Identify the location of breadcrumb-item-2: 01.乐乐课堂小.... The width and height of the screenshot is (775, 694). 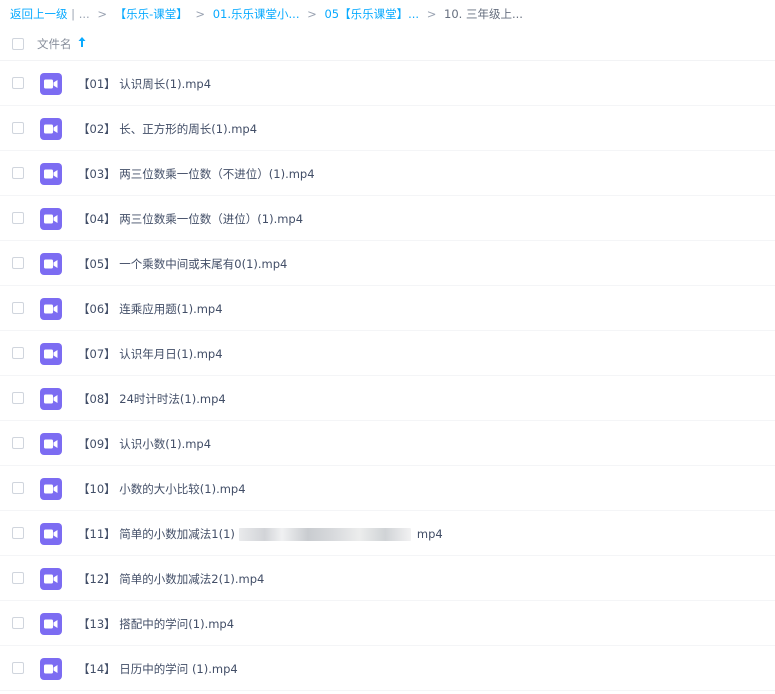
(256, 14).